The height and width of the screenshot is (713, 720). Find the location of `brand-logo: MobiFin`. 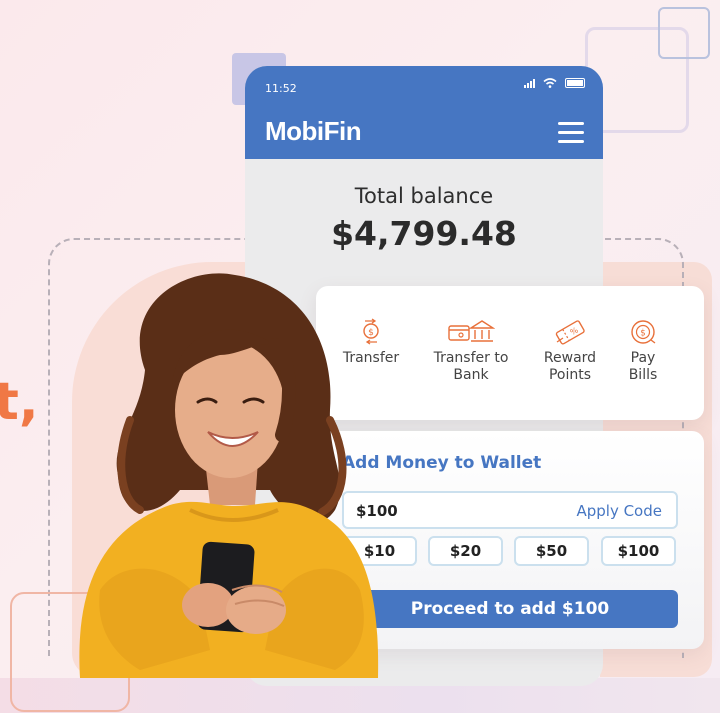

brand-logo: MobiFin is located at coordinates (313, 131).